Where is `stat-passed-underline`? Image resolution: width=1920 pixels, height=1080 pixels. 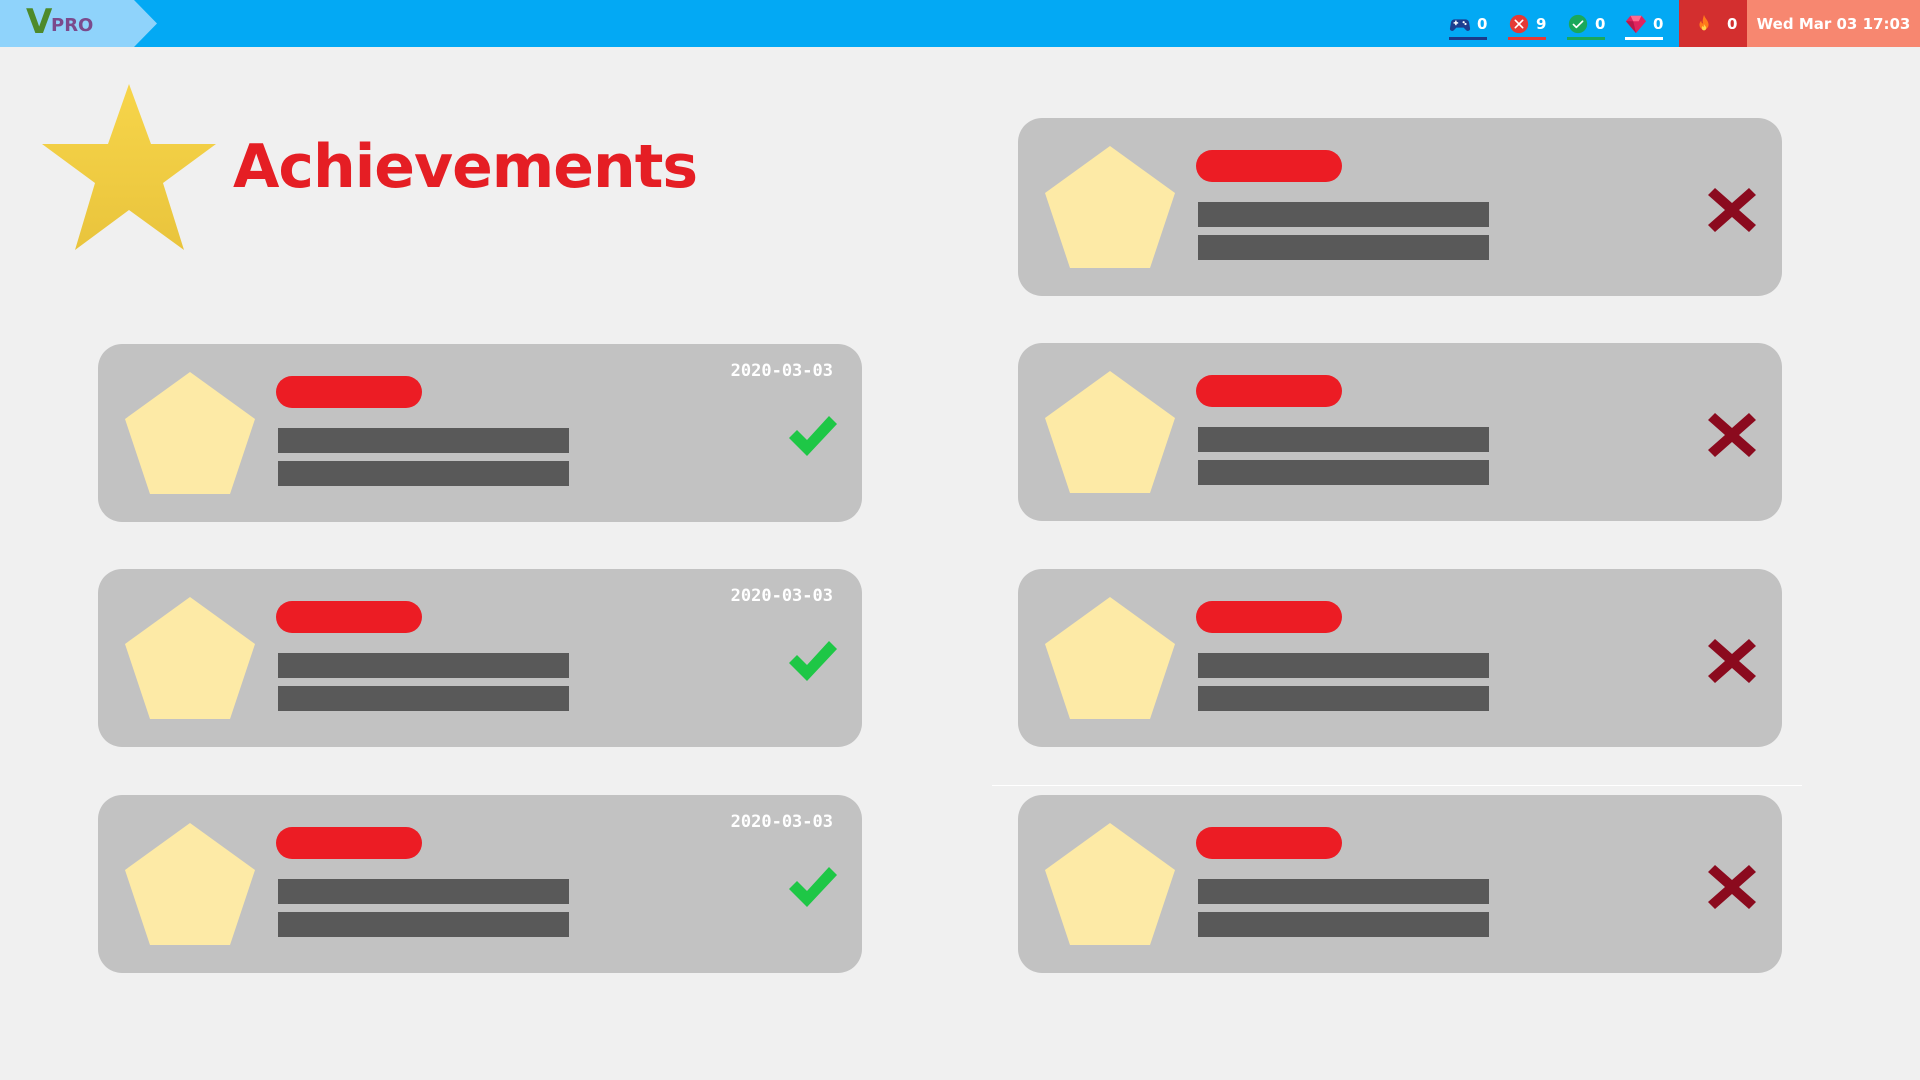
stat-passed-underline is located at coordinates (1586, 38).